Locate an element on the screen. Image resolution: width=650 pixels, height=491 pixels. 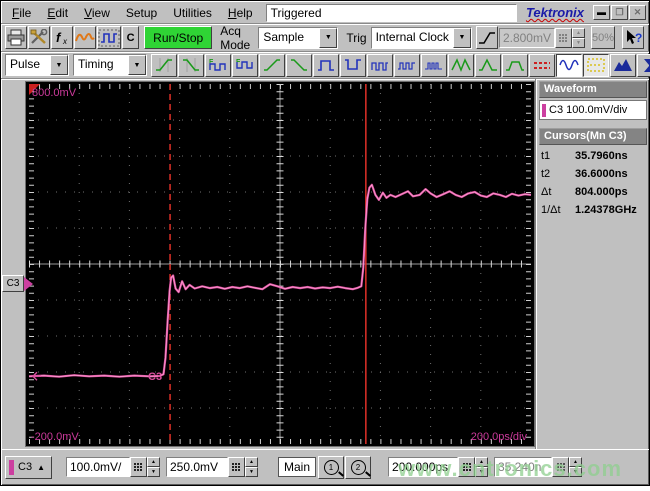
measure-single-peak-button is located at coordinates (488, 65).